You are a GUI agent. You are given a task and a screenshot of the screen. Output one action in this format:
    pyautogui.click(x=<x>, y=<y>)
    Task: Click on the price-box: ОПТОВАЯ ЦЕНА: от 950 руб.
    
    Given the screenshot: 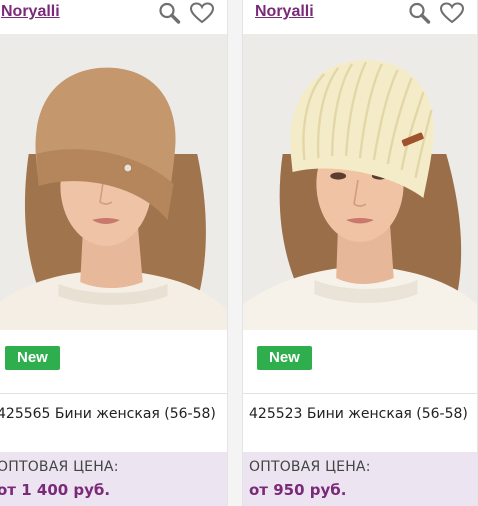 What is the action you would take?
    pyautogui.click(x=360, y=479)
    